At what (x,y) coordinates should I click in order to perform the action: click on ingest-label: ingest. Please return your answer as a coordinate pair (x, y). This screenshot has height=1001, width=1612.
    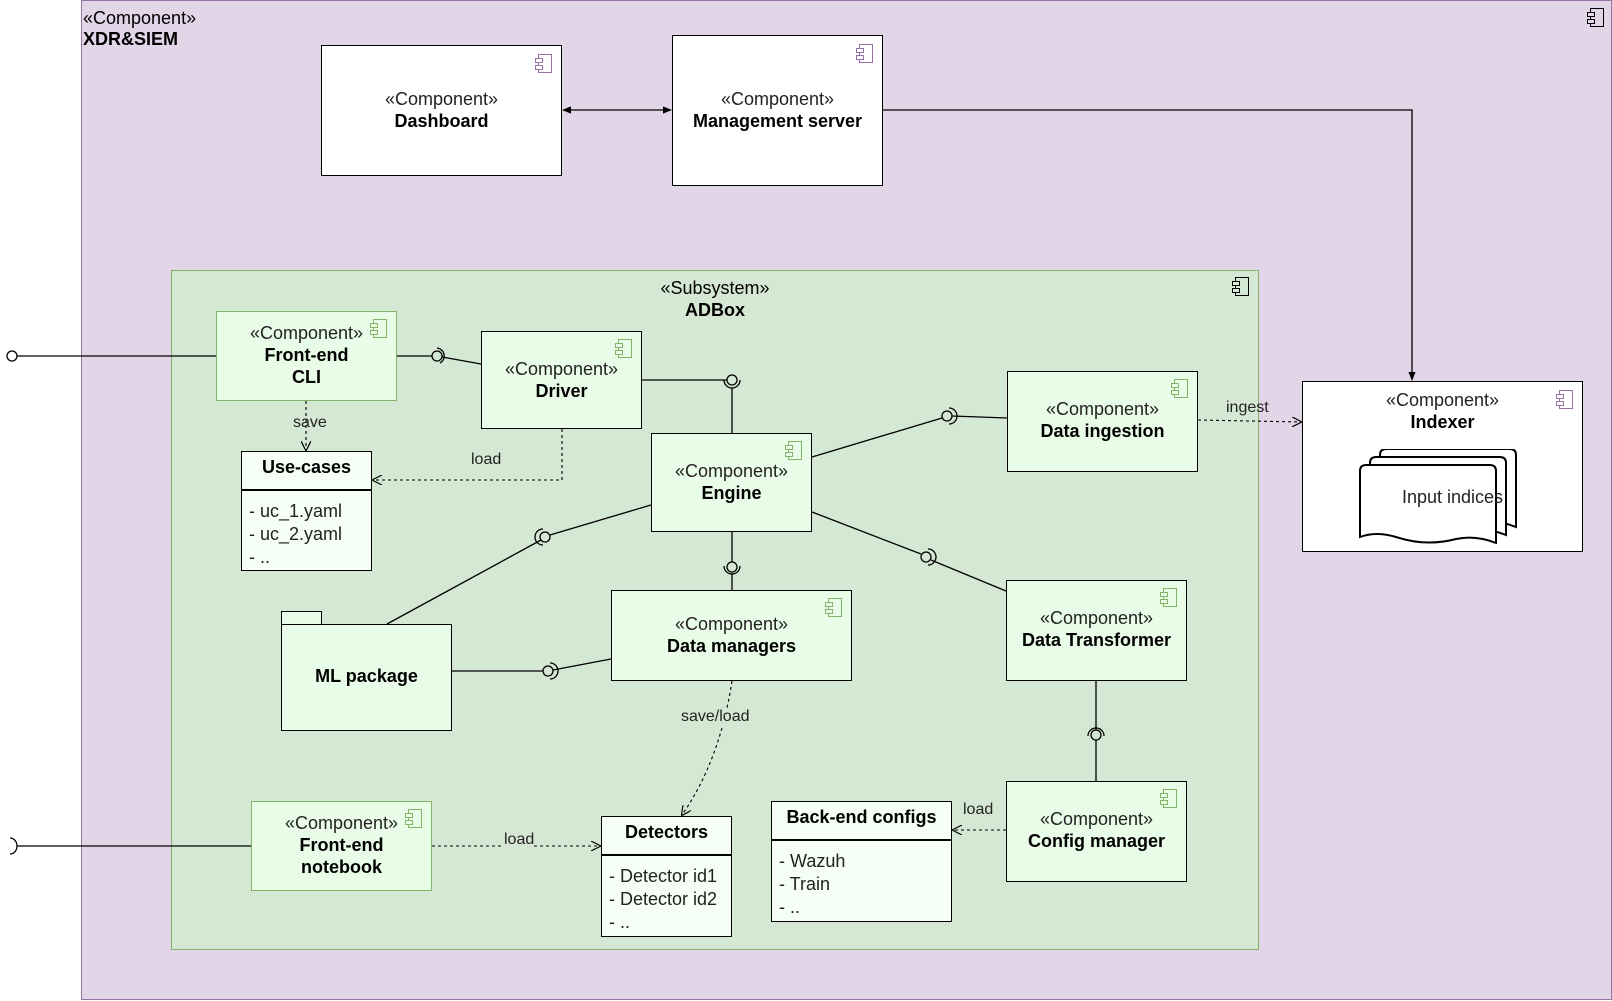
    Looking at the image, I should click on (1247, 407).